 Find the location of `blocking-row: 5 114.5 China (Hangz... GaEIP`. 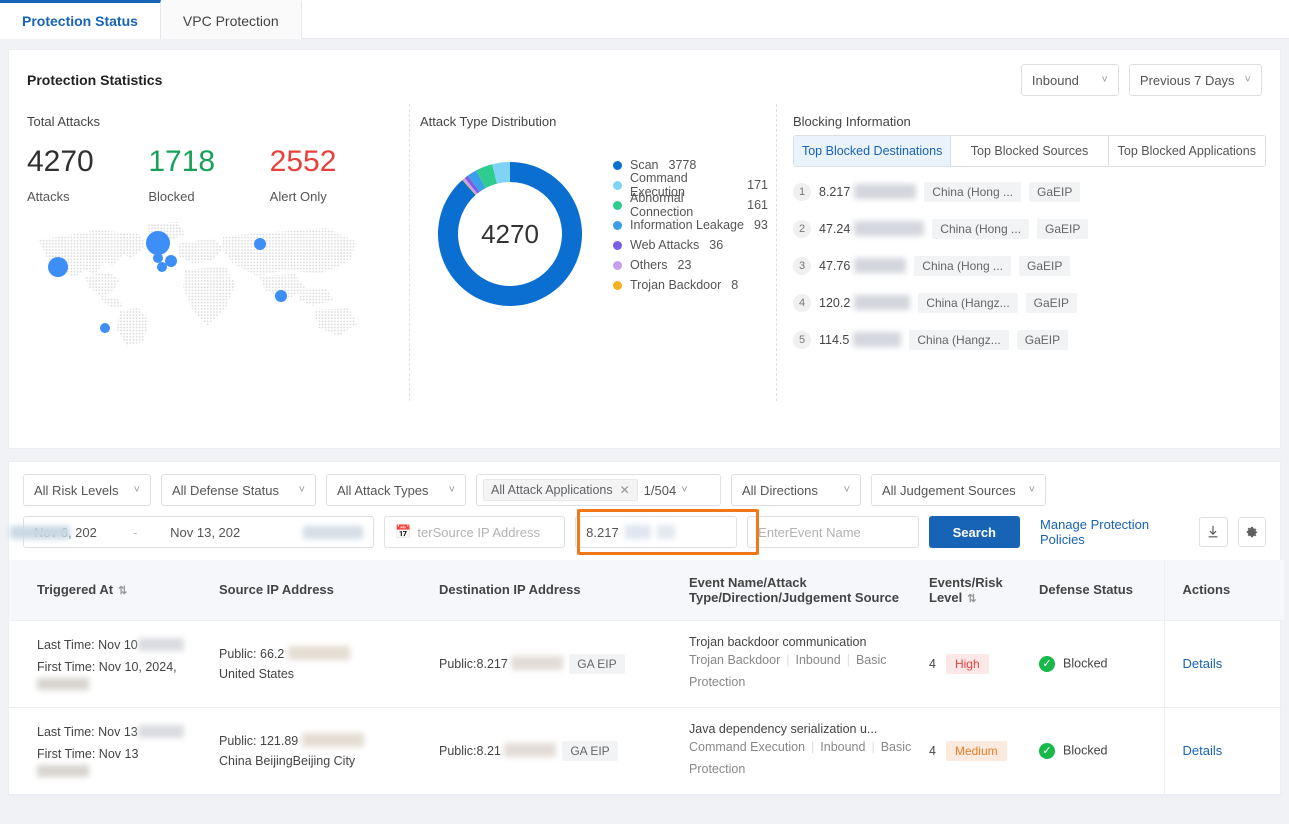

blocking-row: 5 114.5 China (Hangz... GaEIP is located at coordinates (1029, 339).